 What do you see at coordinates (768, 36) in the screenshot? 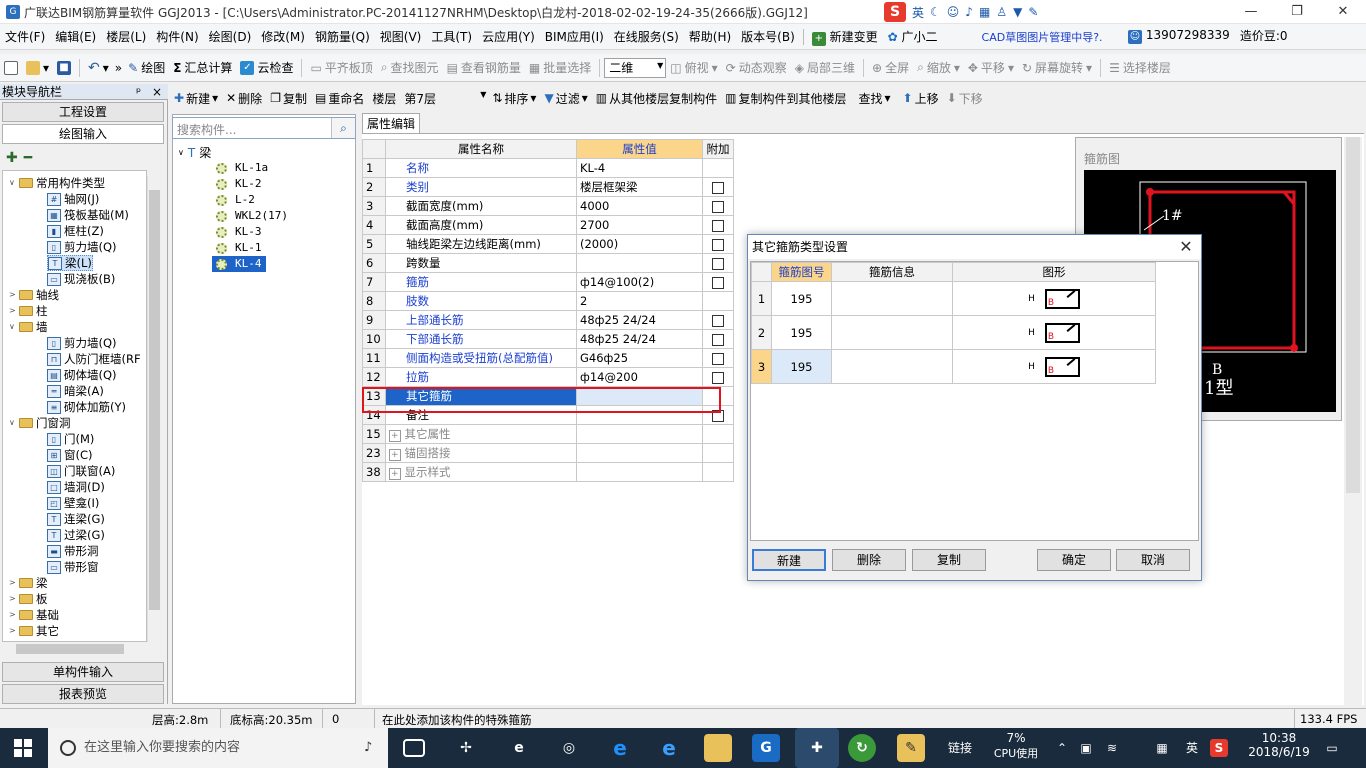
I see `menu-version: 版本号(B)` at bounding box center [768, 36].